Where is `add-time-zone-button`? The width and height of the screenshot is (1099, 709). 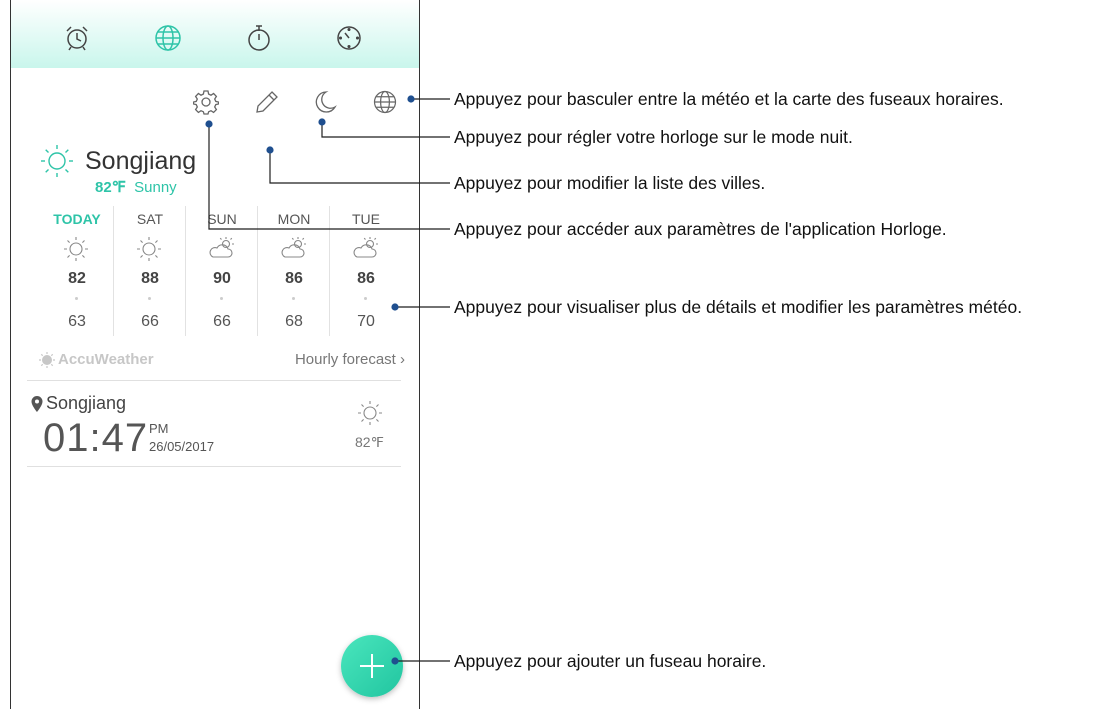 add-time-zone-button is located at coordinates (372, 666).